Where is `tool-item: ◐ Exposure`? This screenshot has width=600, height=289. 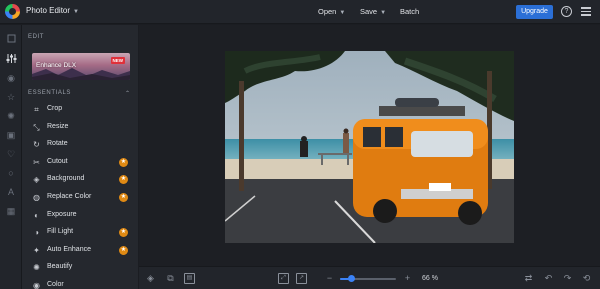 tool-item: ◐ Exposure is located at coordinates (78, 216).